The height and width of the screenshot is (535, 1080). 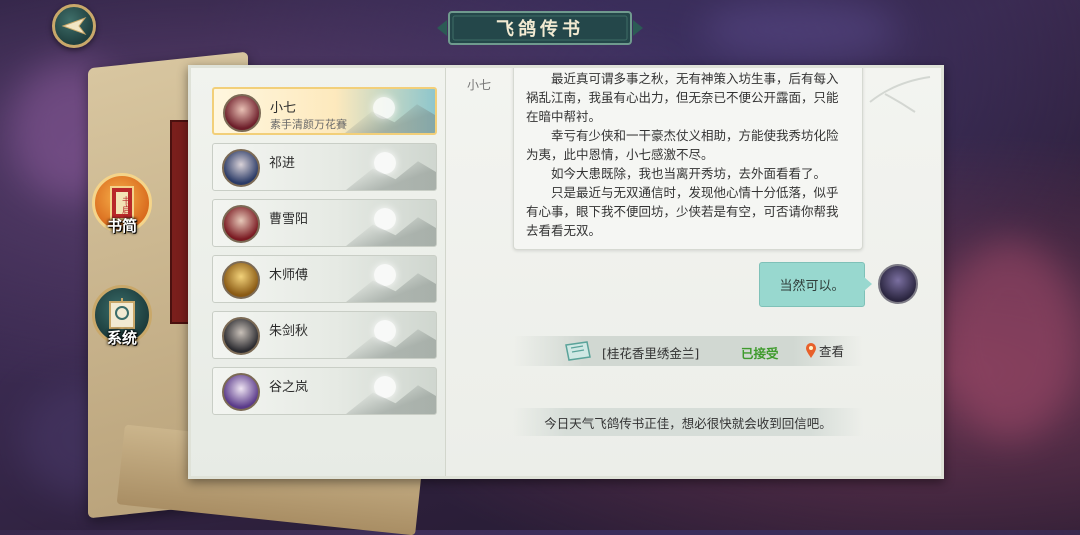 I want to click on reply-text: 当然可以。, so click(x=812, y=286).